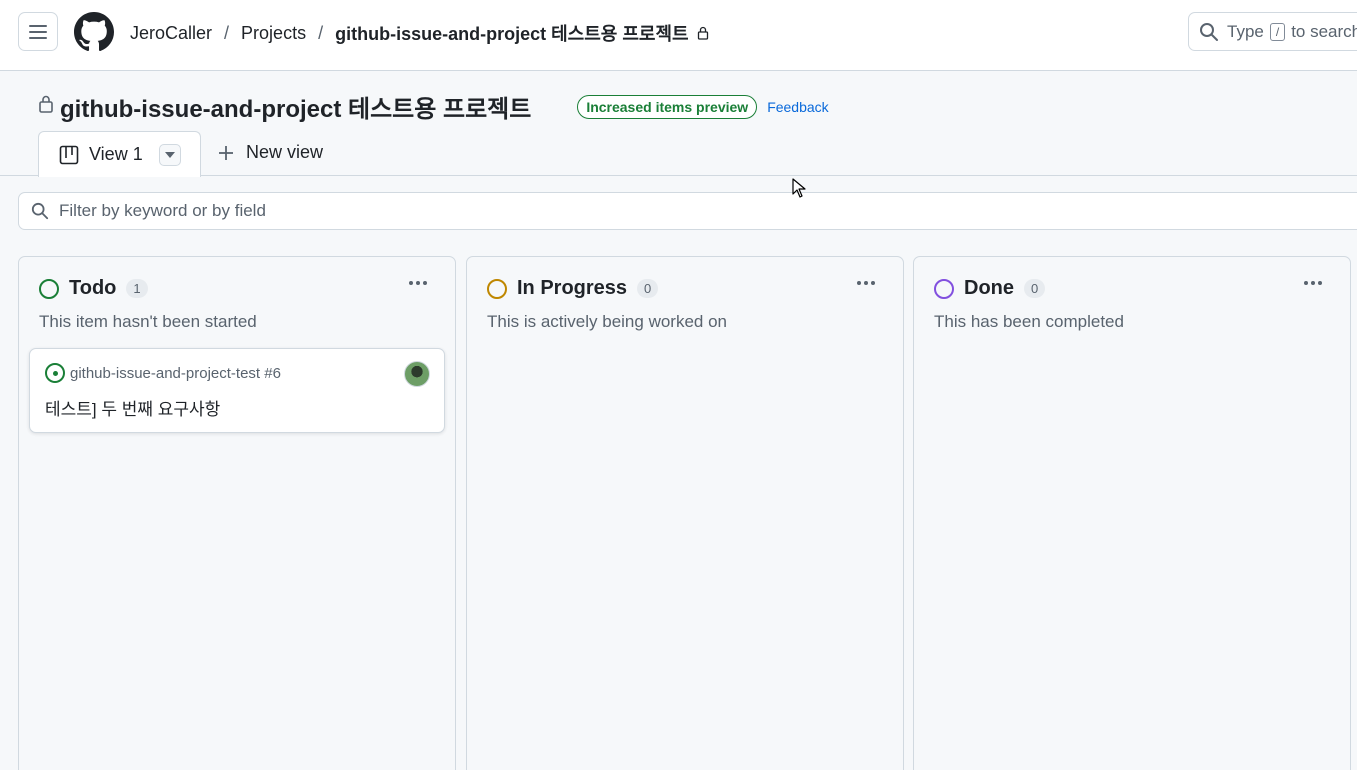  I want to click on filter-placeholder: Filter by keyword or by field, so click(162, 210).